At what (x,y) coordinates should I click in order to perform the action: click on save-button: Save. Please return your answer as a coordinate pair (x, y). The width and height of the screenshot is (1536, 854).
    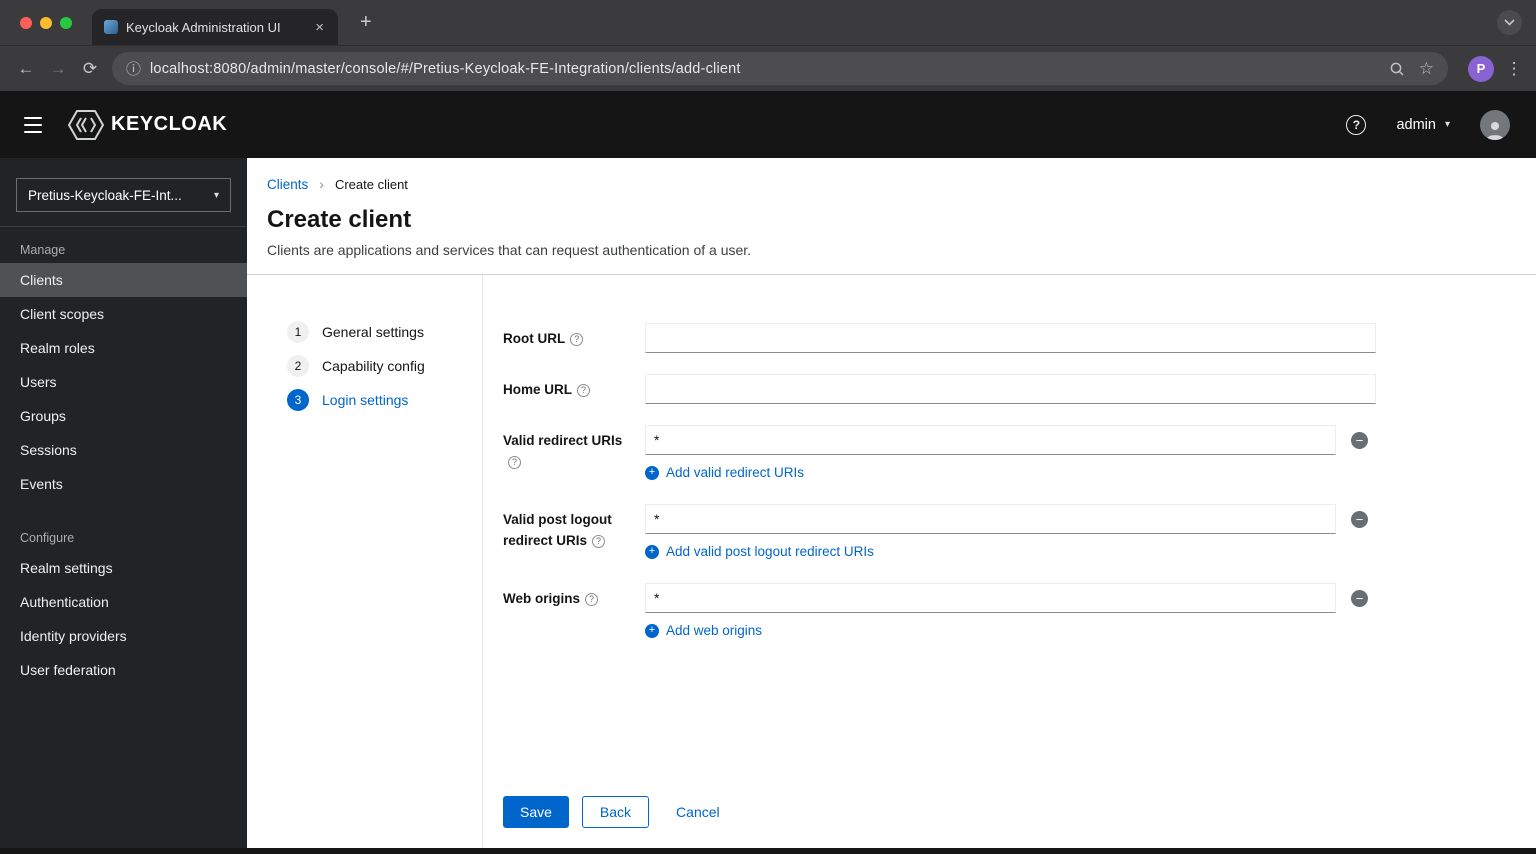
    Looking at the image, I should click on (536, 812).